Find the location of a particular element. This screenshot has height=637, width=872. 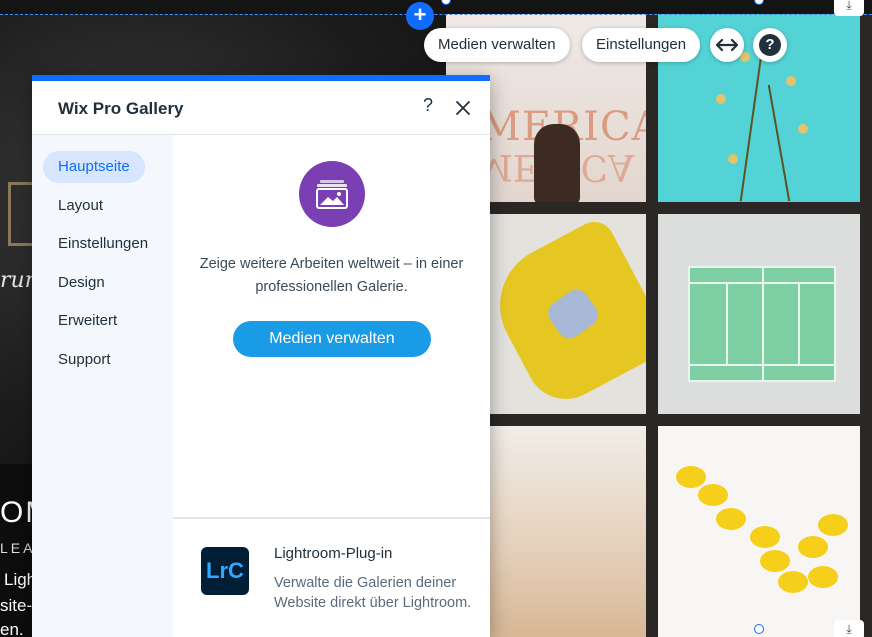

horizontal-arrows-icon is located at coordinates (727, 45).